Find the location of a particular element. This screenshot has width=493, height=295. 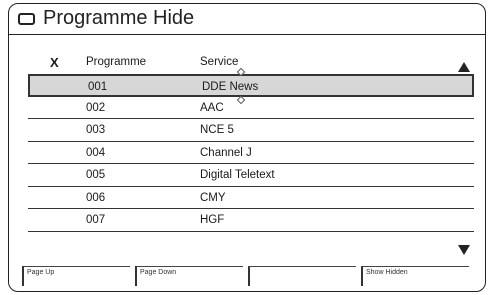

table-row: 005 Digital Teletext is located at coordinates (251, 175).